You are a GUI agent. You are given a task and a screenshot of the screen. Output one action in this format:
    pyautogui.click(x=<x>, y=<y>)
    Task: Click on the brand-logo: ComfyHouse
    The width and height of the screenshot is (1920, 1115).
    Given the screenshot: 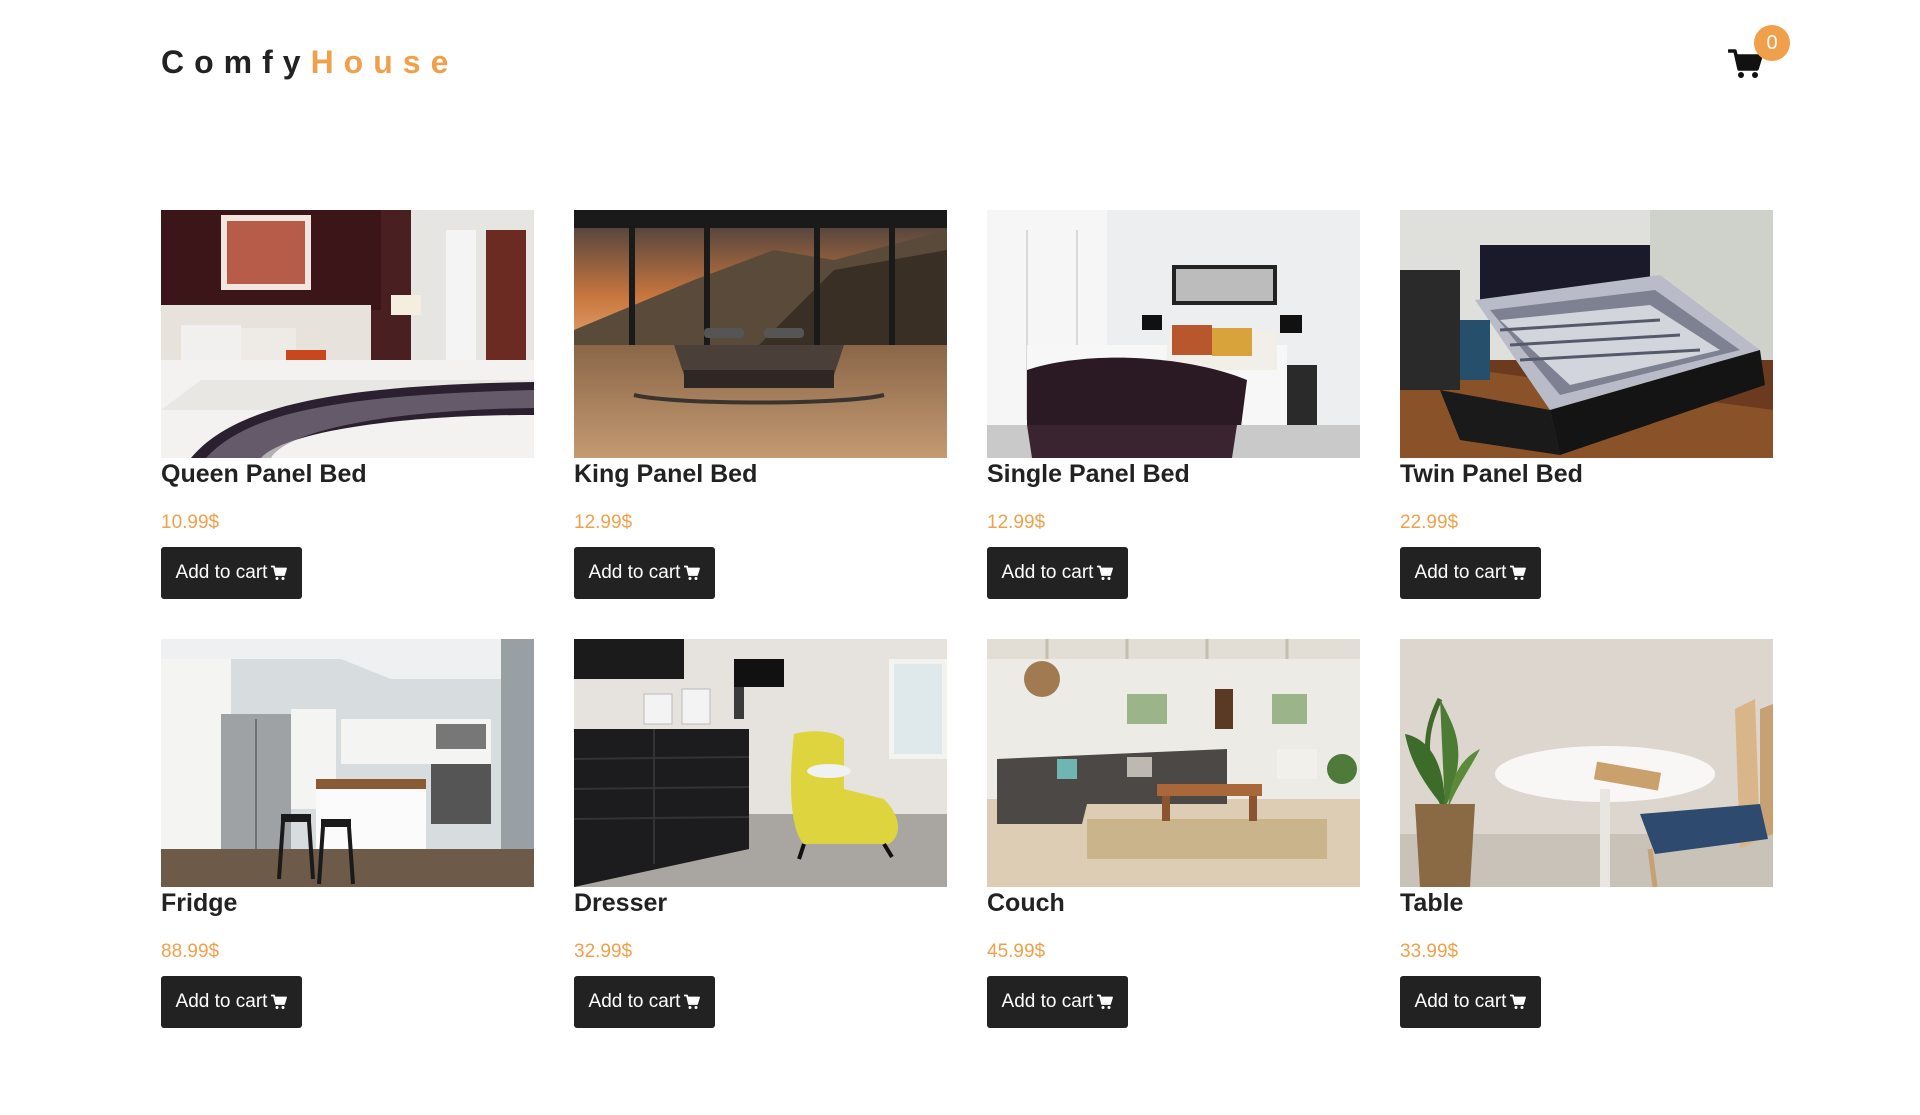 What is the action you would take?
    pyautogui.click(x=309, y=62)
    